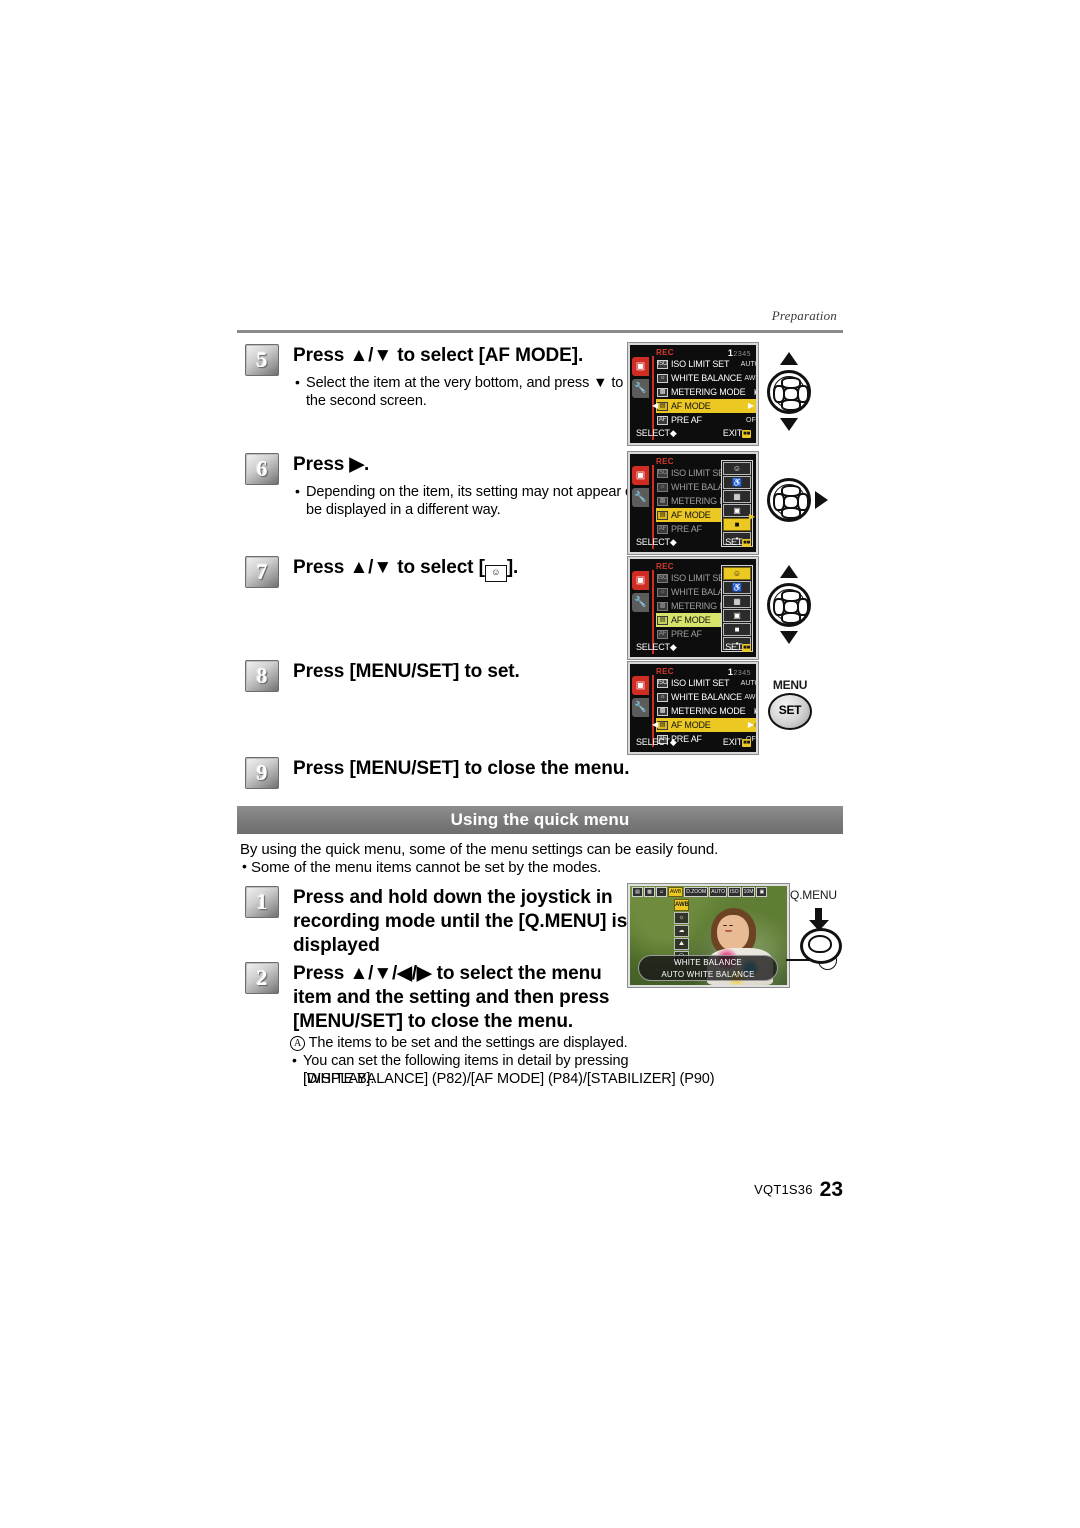 Image resolution: width=1080 pixels, height=1528 pixels. Describe the element at coordinates (693, 543) in the screenshot. I see `lcd-footer: SELECT◆ SET■■` at that location.